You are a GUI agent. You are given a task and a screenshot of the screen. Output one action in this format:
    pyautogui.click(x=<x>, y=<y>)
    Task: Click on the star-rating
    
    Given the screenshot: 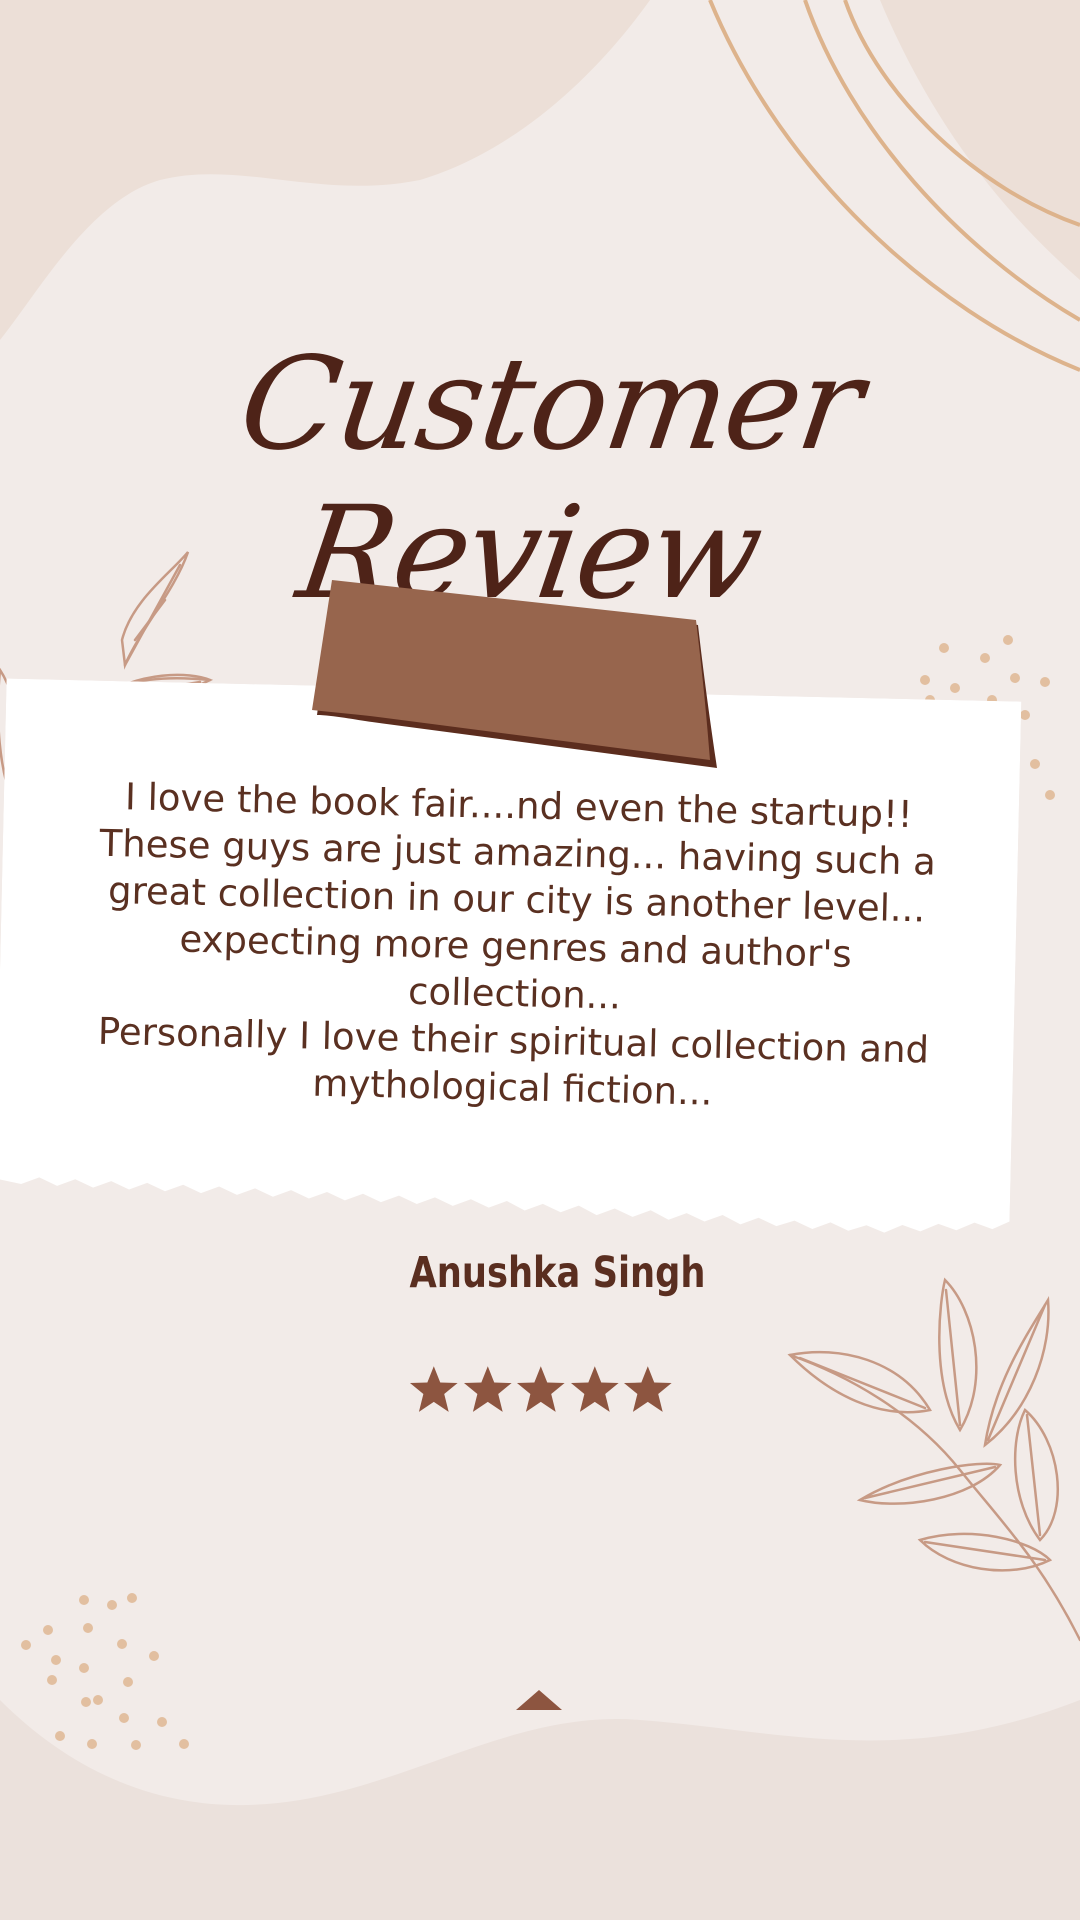 What is the action you would take?
    pyautogui.click(x=541, y=1390)
    